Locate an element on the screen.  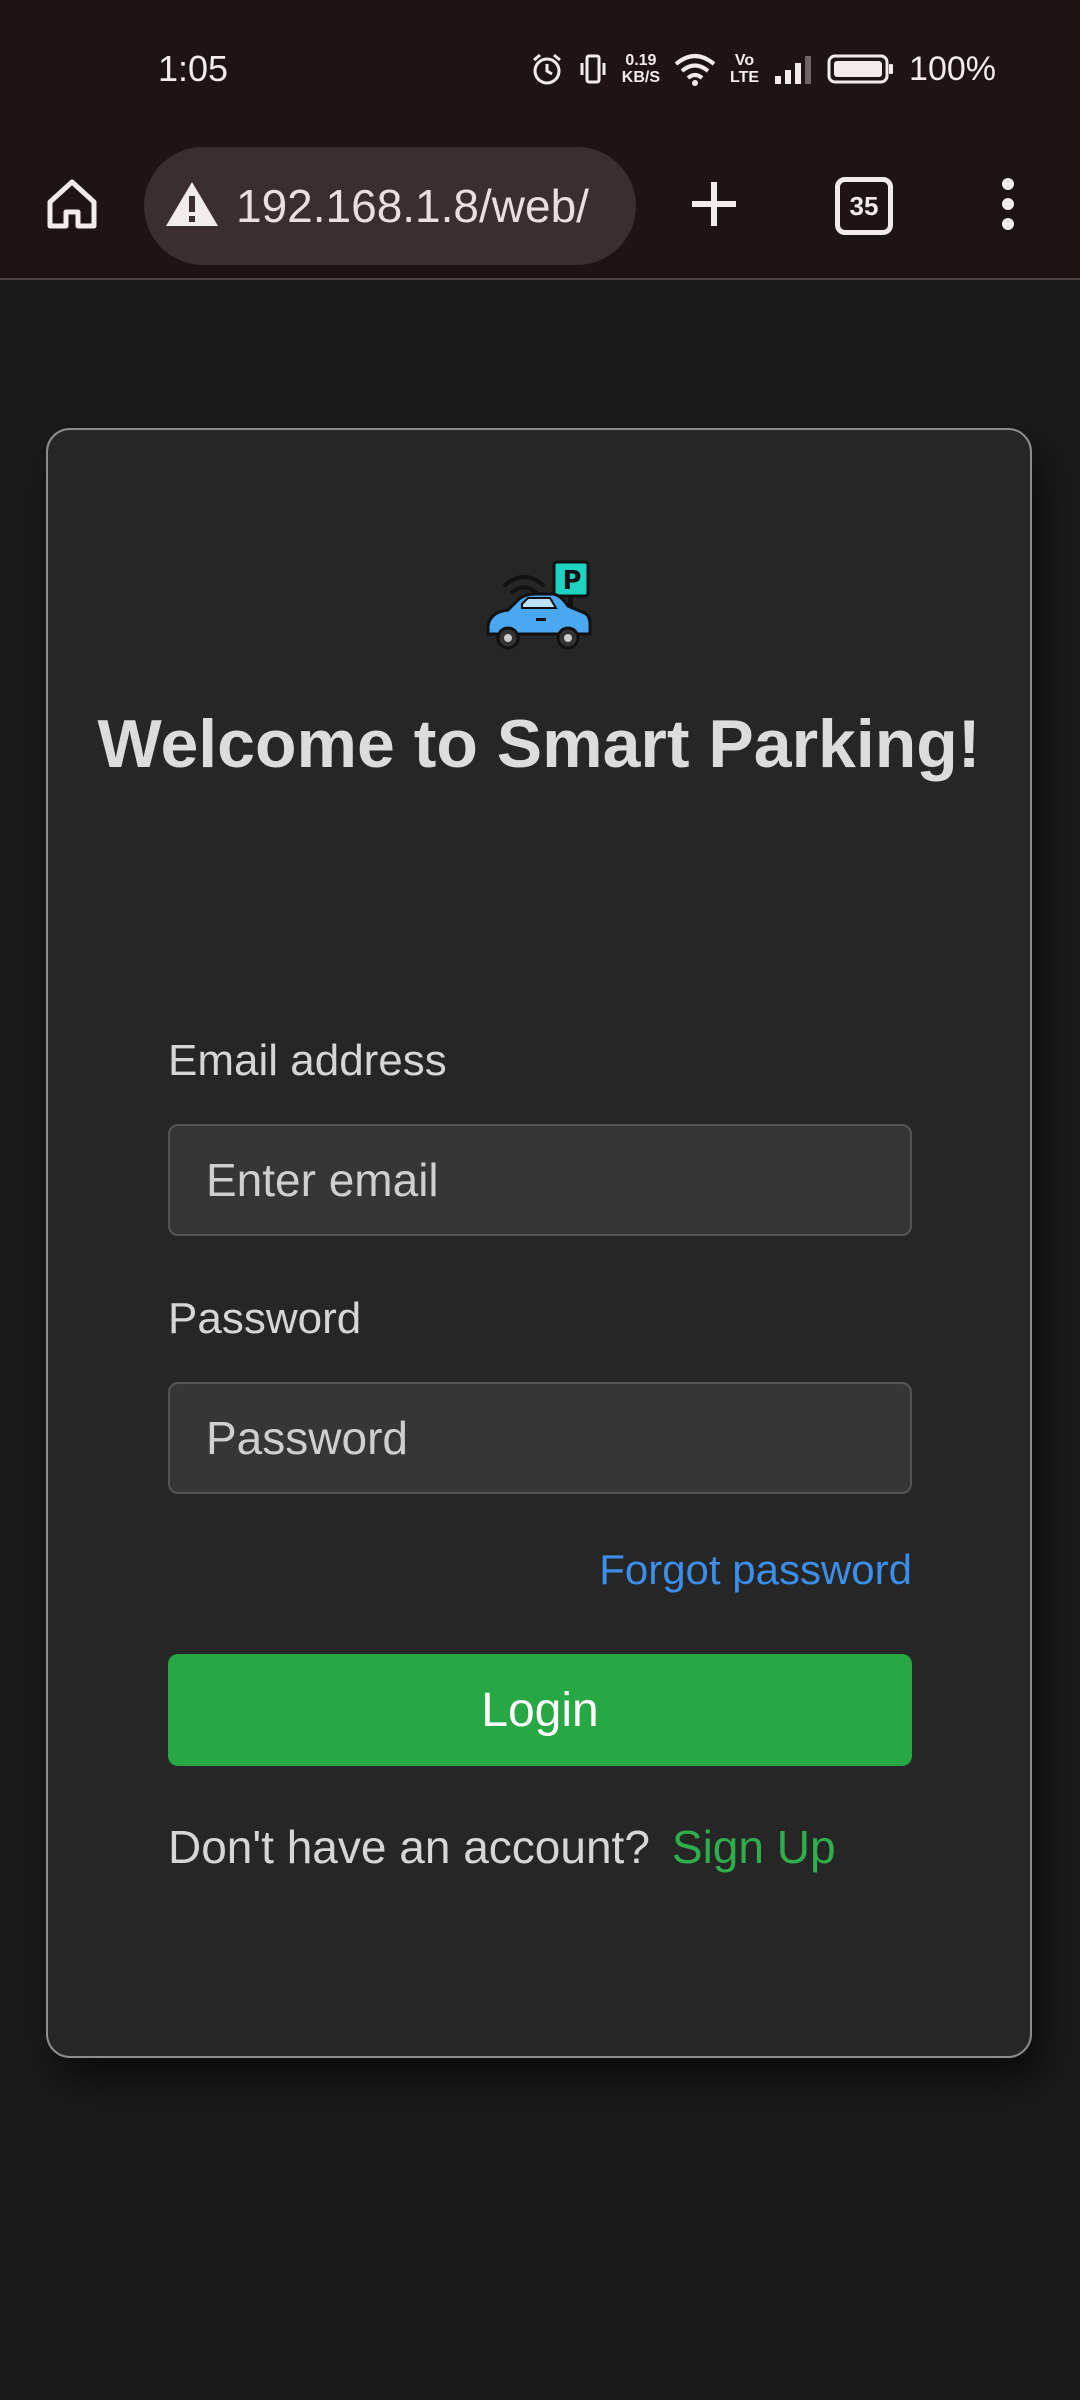
email-label: Email address is located at coordinates (307, 1060).